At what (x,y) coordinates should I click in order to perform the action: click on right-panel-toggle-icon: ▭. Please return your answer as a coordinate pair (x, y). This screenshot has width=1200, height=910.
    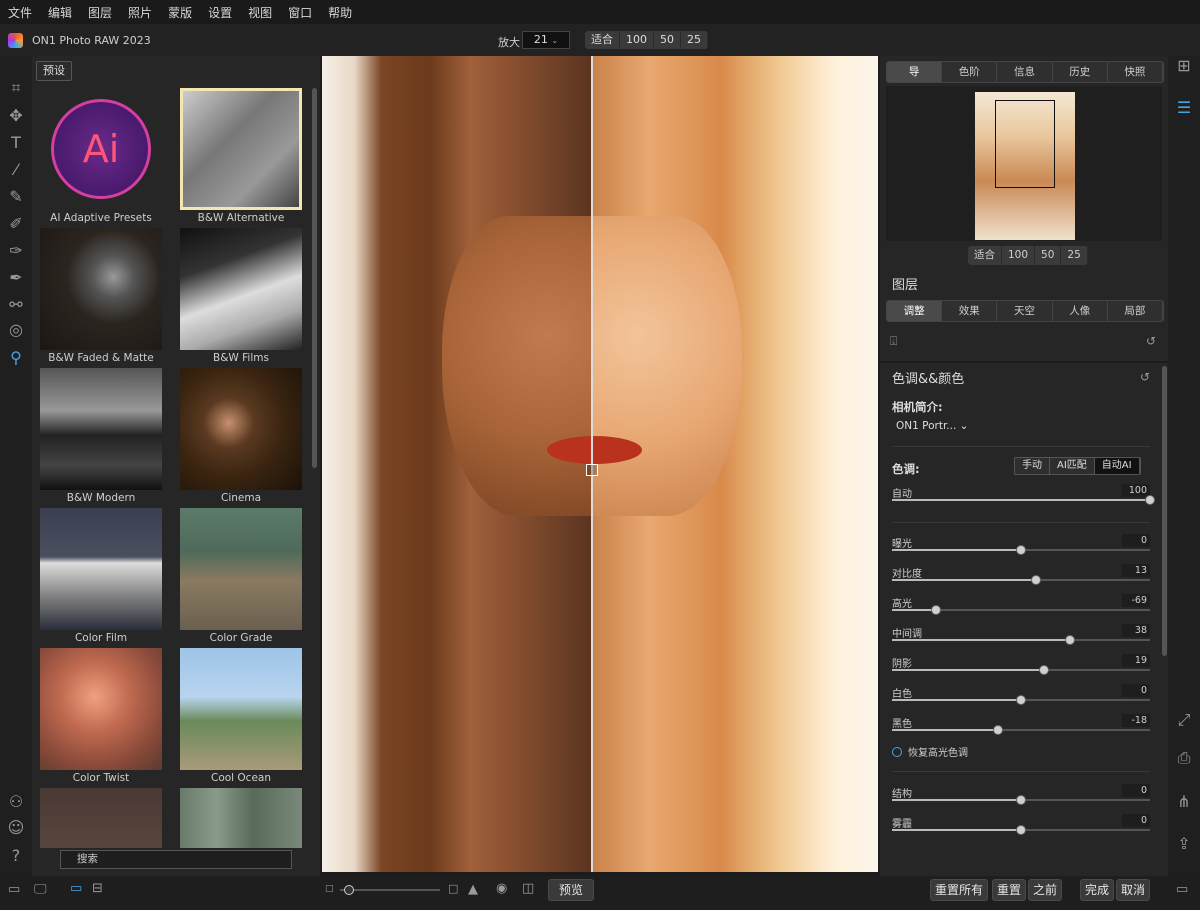
    Looking at the image, I should click on (1182, 889).